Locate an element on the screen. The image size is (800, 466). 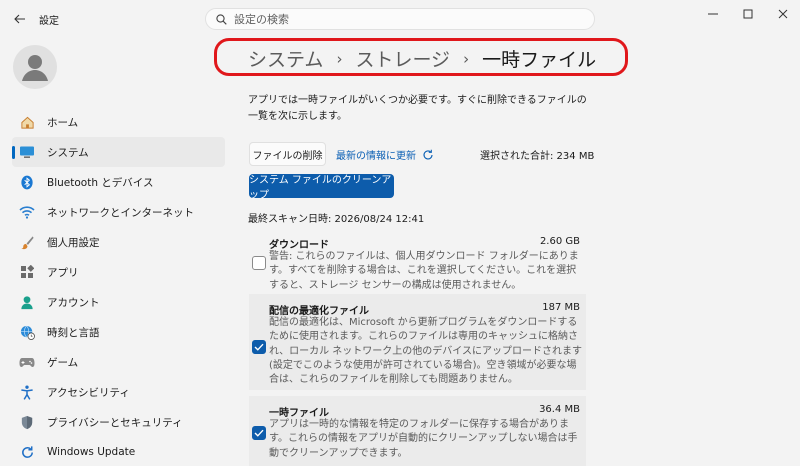
refresh-icon is located at coordinates (428, 155).